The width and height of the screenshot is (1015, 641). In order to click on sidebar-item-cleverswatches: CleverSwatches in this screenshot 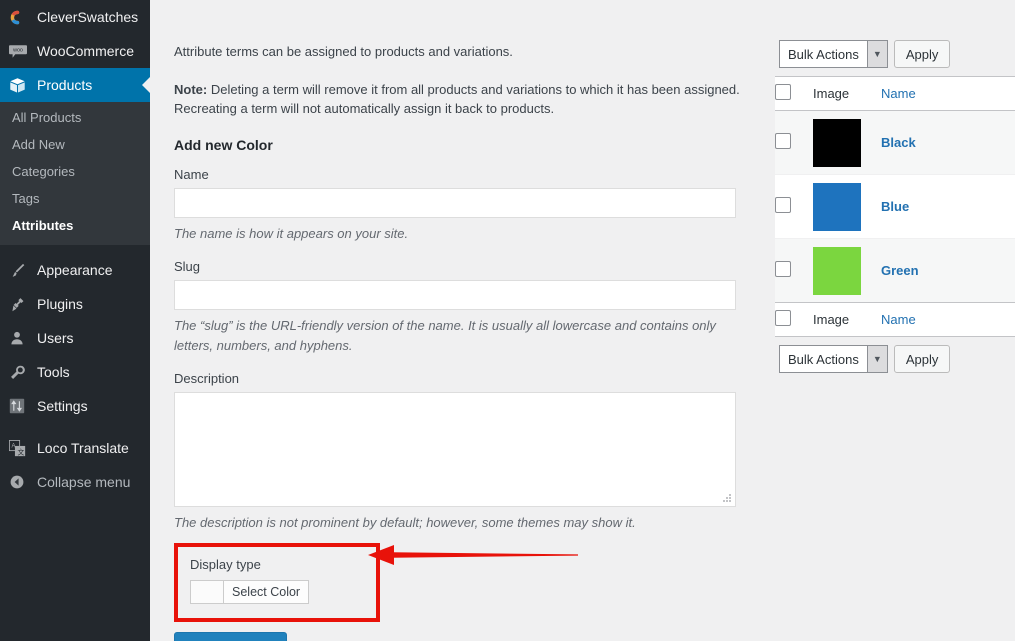, I will do `click(75, 17)`.